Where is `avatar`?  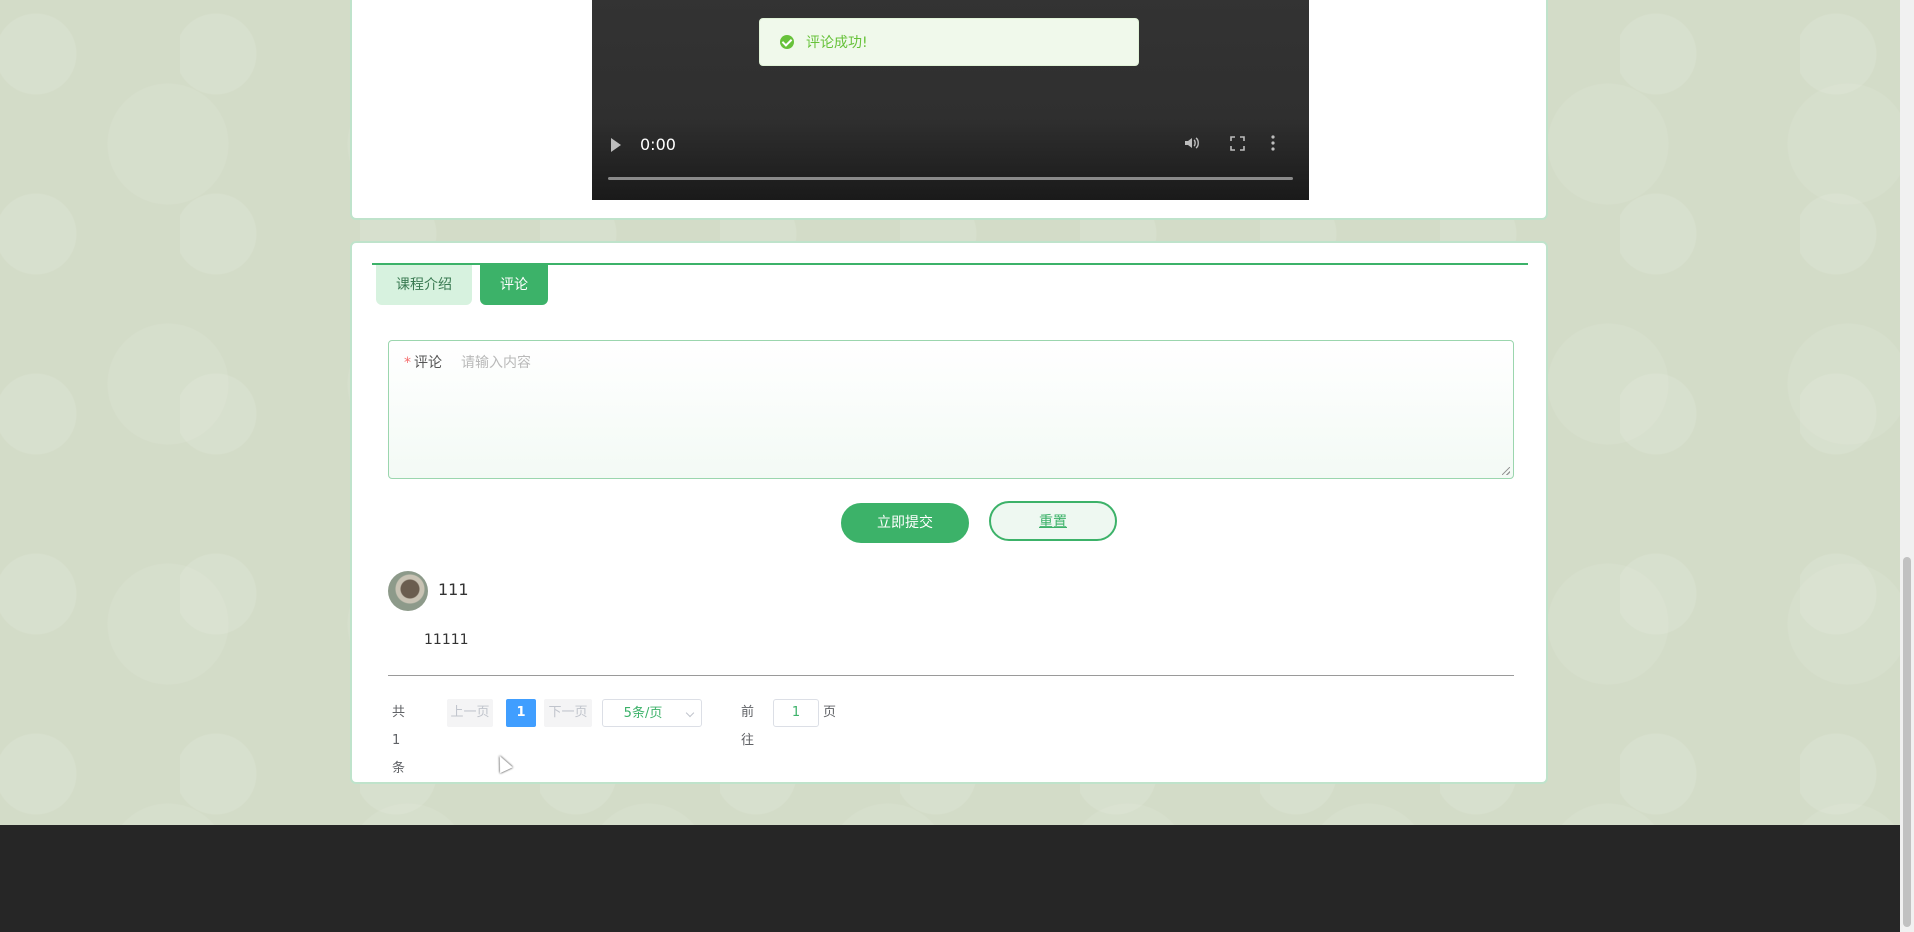 avatar is located at coordinates (408, 591).